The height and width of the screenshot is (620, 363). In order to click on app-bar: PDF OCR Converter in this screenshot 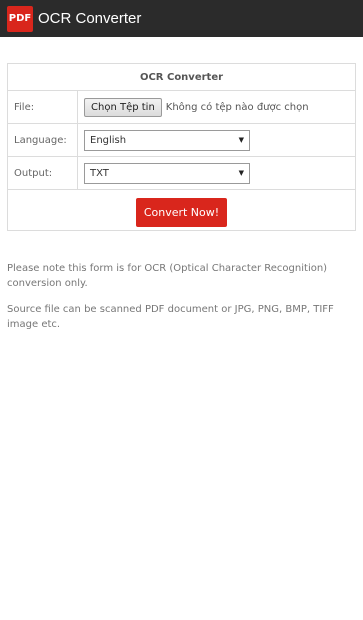, I will do `click(181, 18)`.